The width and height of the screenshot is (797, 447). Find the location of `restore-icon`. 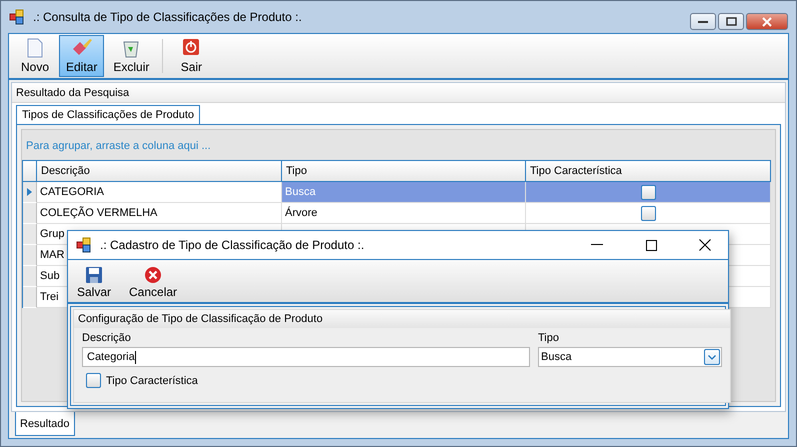

restore-icon is located at coordinates (731, 21).